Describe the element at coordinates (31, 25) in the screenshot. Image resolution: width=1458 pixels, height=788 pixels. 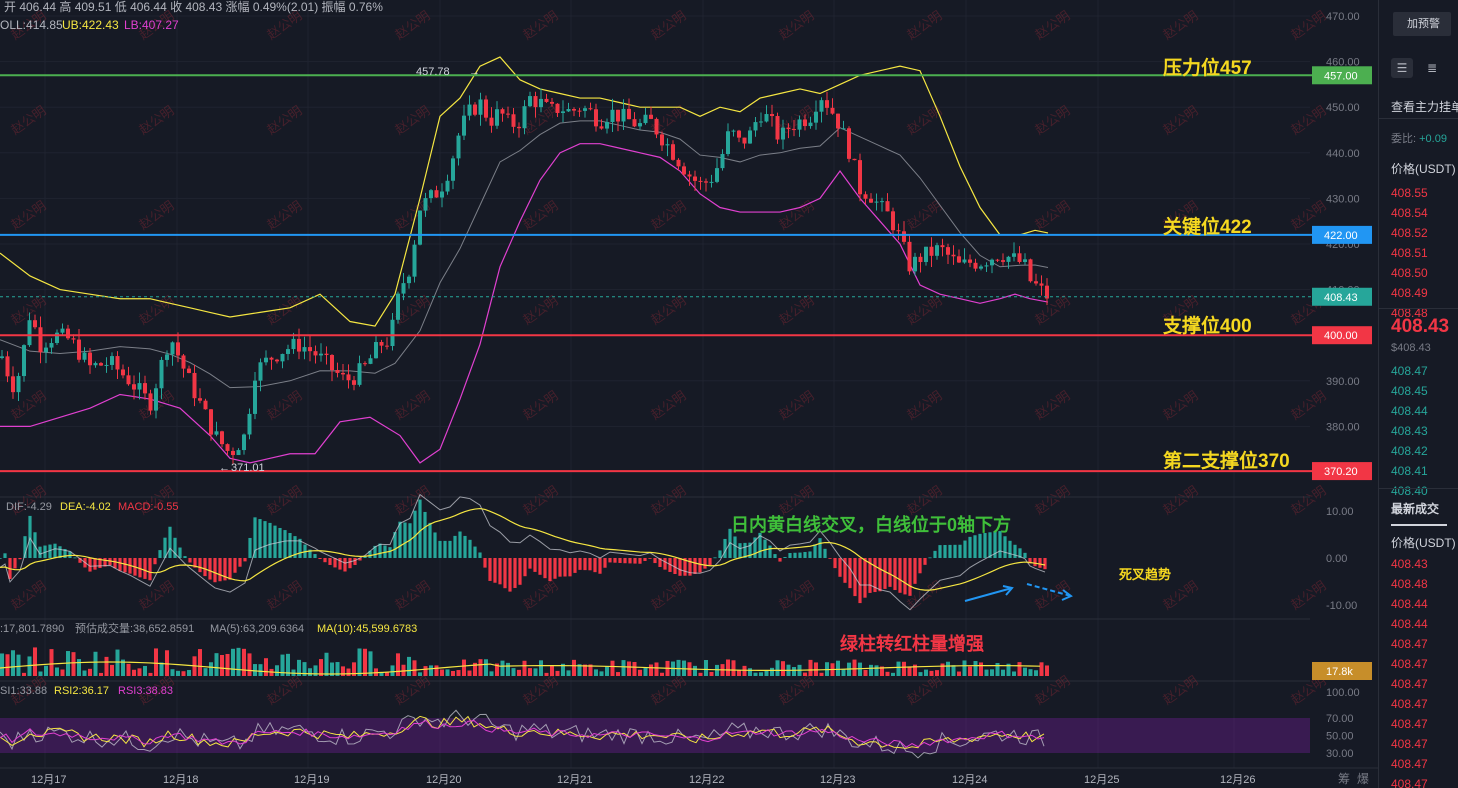
I see `boll-mid-label: OLL:414.85` at that location.